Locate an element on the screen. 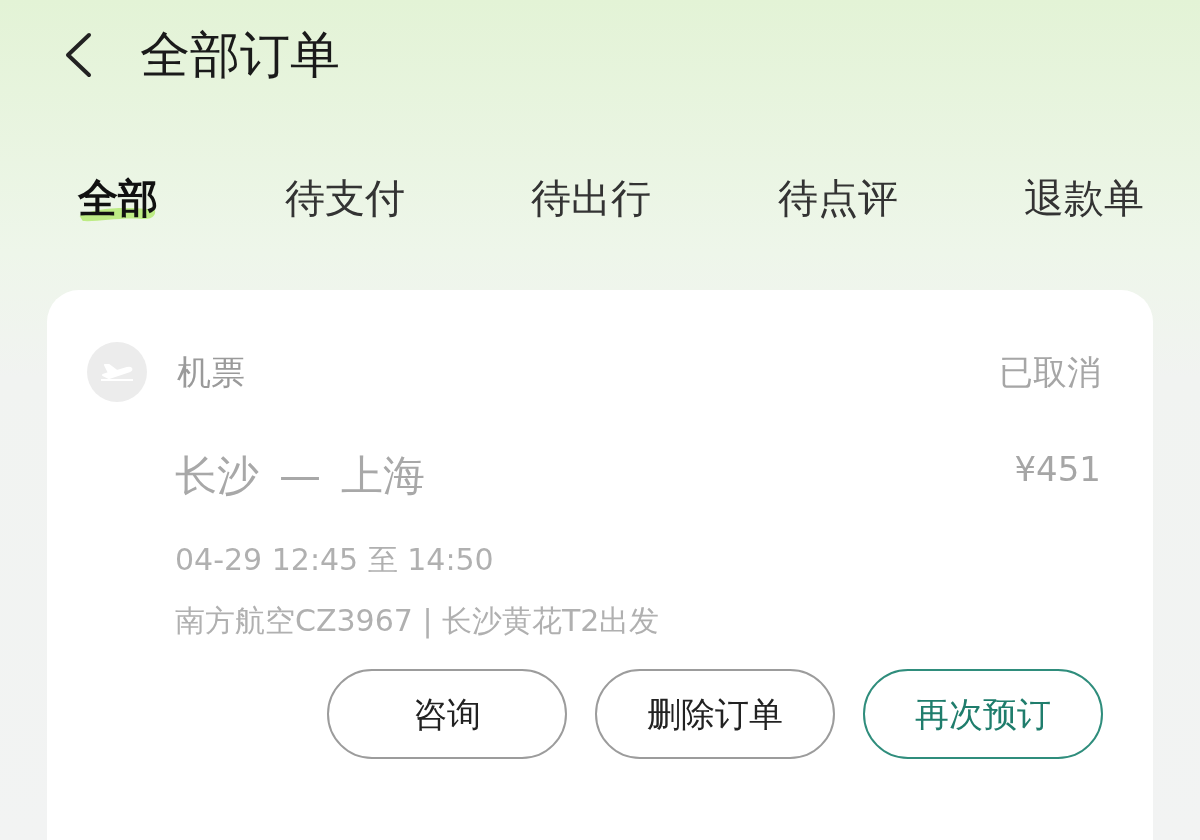 The width and height of the screenshot is (1200, 840). page-title: 全部订单 is located at coordinates (240, 55).